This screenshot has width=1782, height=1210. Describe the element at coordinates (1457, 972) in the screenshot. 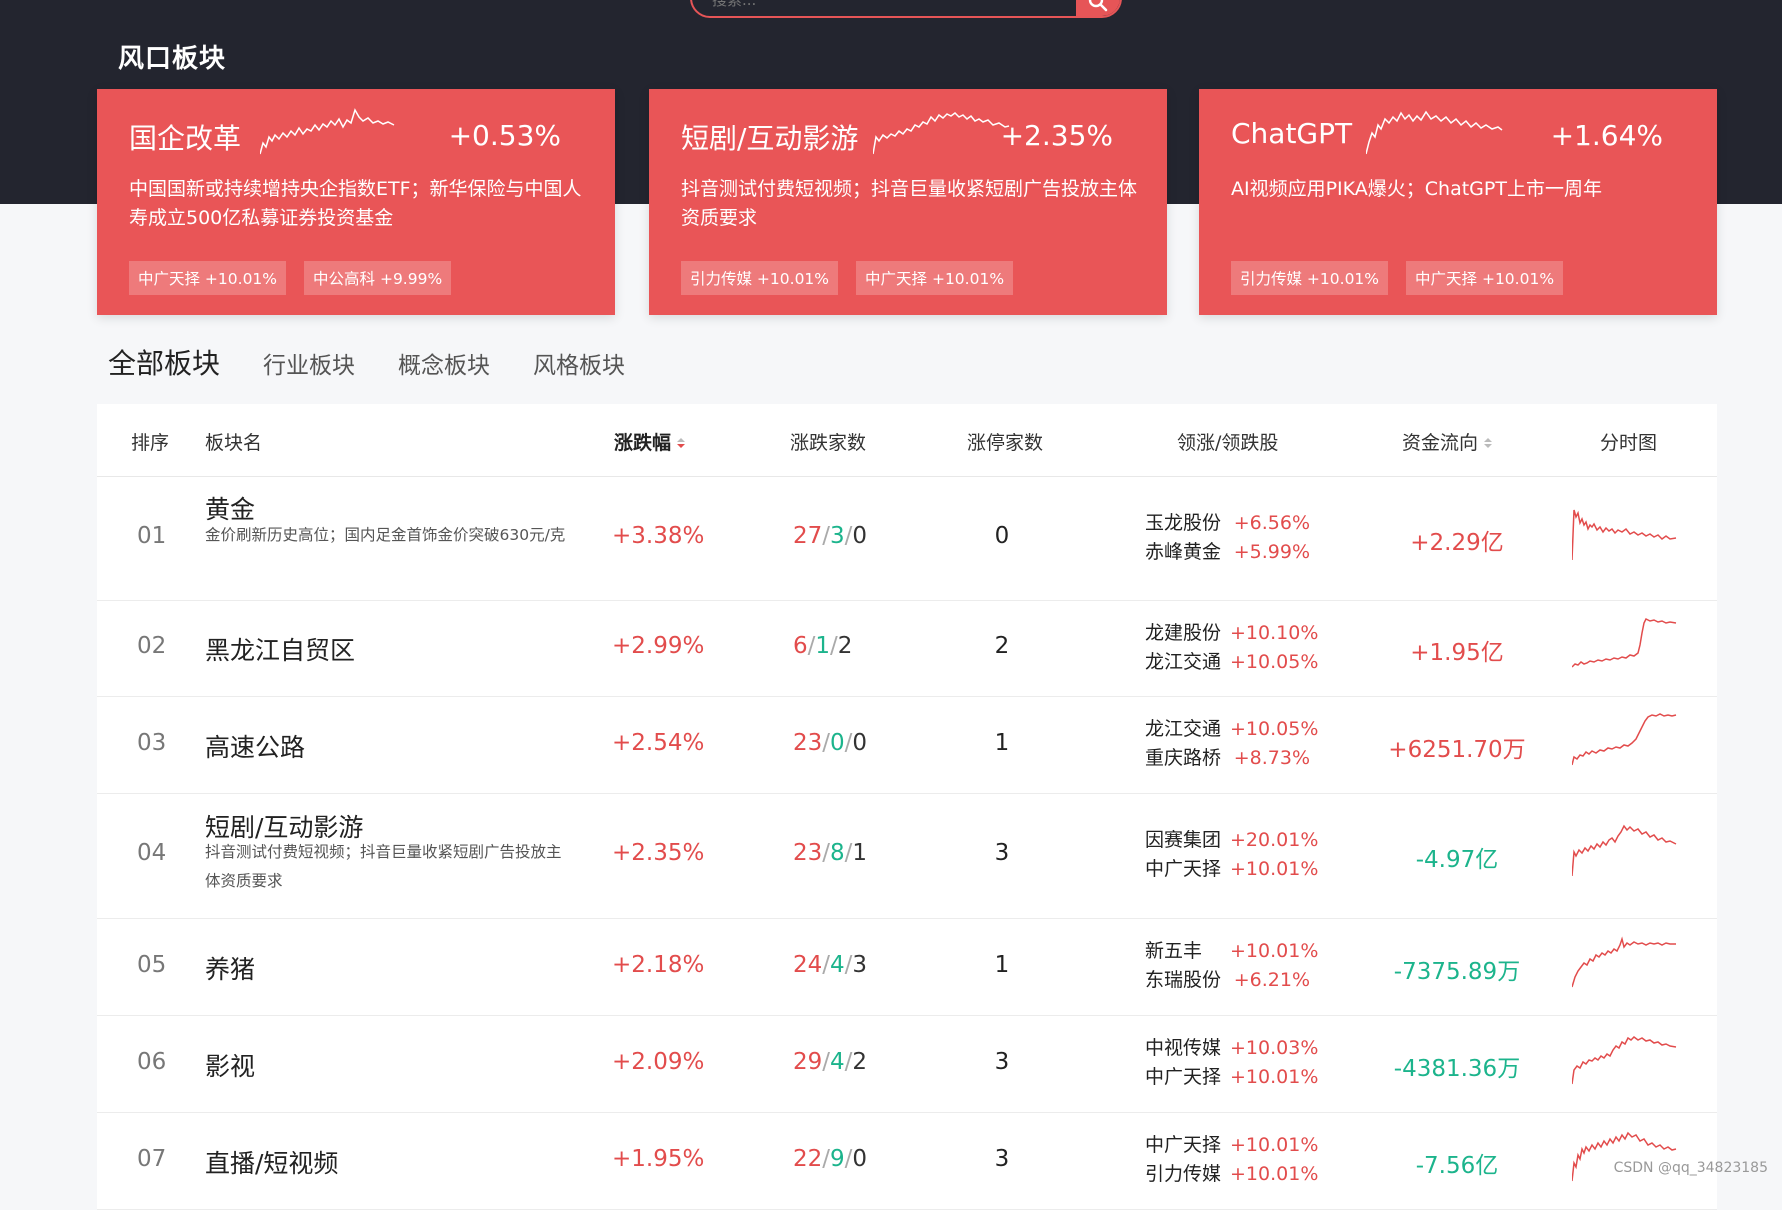

I see `capital-flow: -7375.89万` at that location.